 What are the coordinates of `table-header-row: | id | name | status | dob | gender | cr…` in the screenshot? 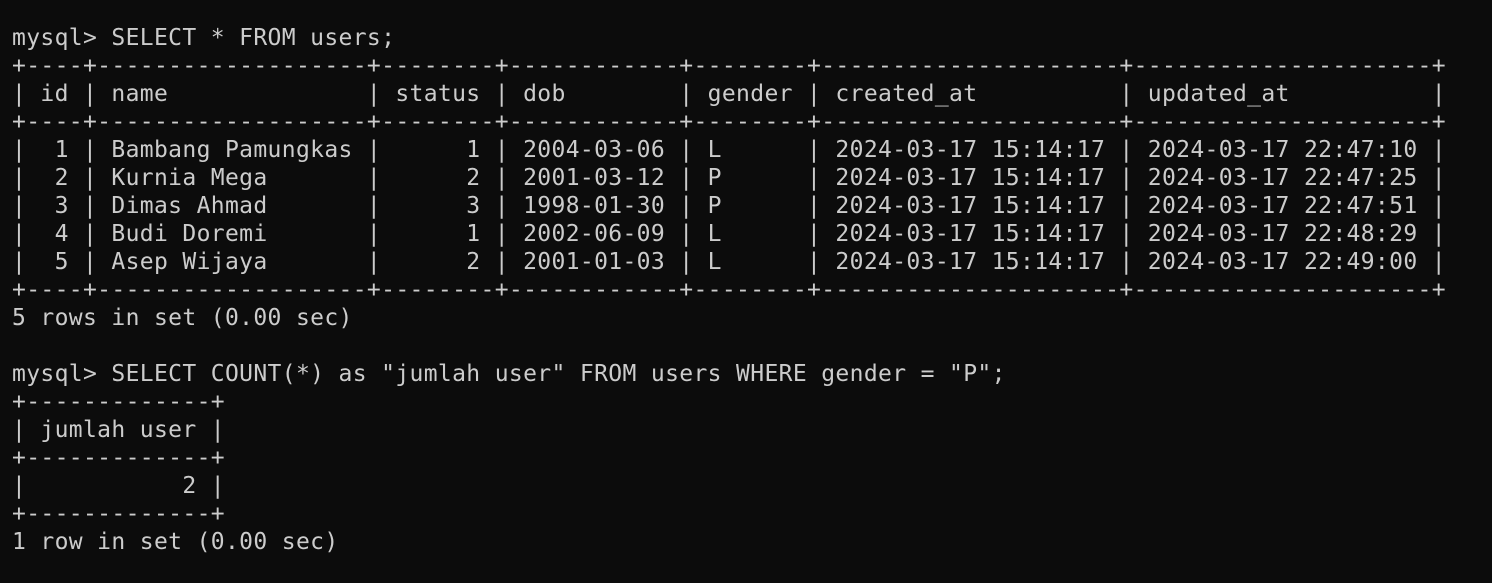 It's located at (729, 94).